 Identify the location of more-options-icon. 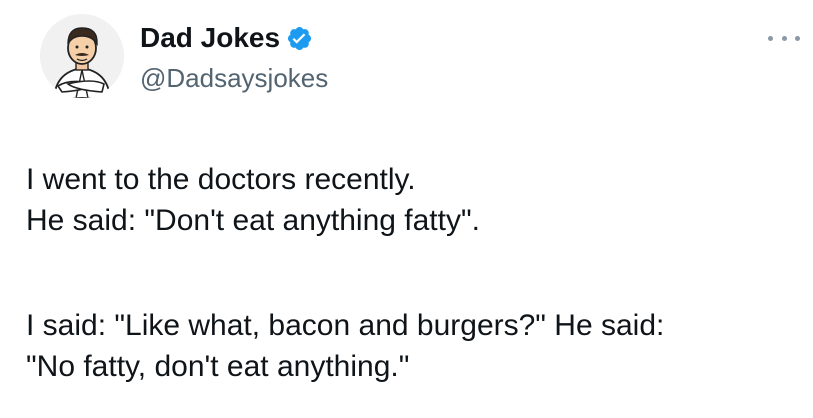
(784, 38).